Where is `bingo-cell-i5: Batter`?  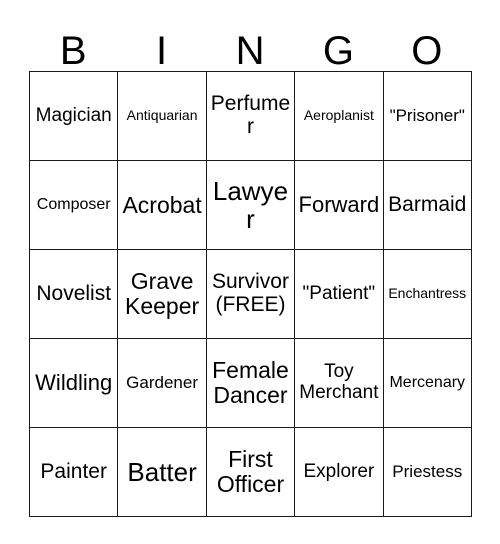
bingo-cell-i5: Batter is located at coordinates (162, 472).